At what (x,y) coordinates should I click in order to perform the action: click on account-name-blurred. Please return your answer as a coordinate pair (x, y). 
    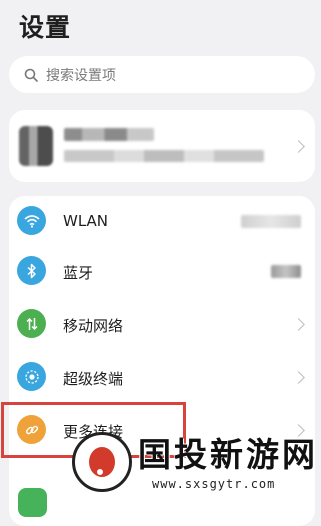
    Looking at the image, I should click on (109, 134).